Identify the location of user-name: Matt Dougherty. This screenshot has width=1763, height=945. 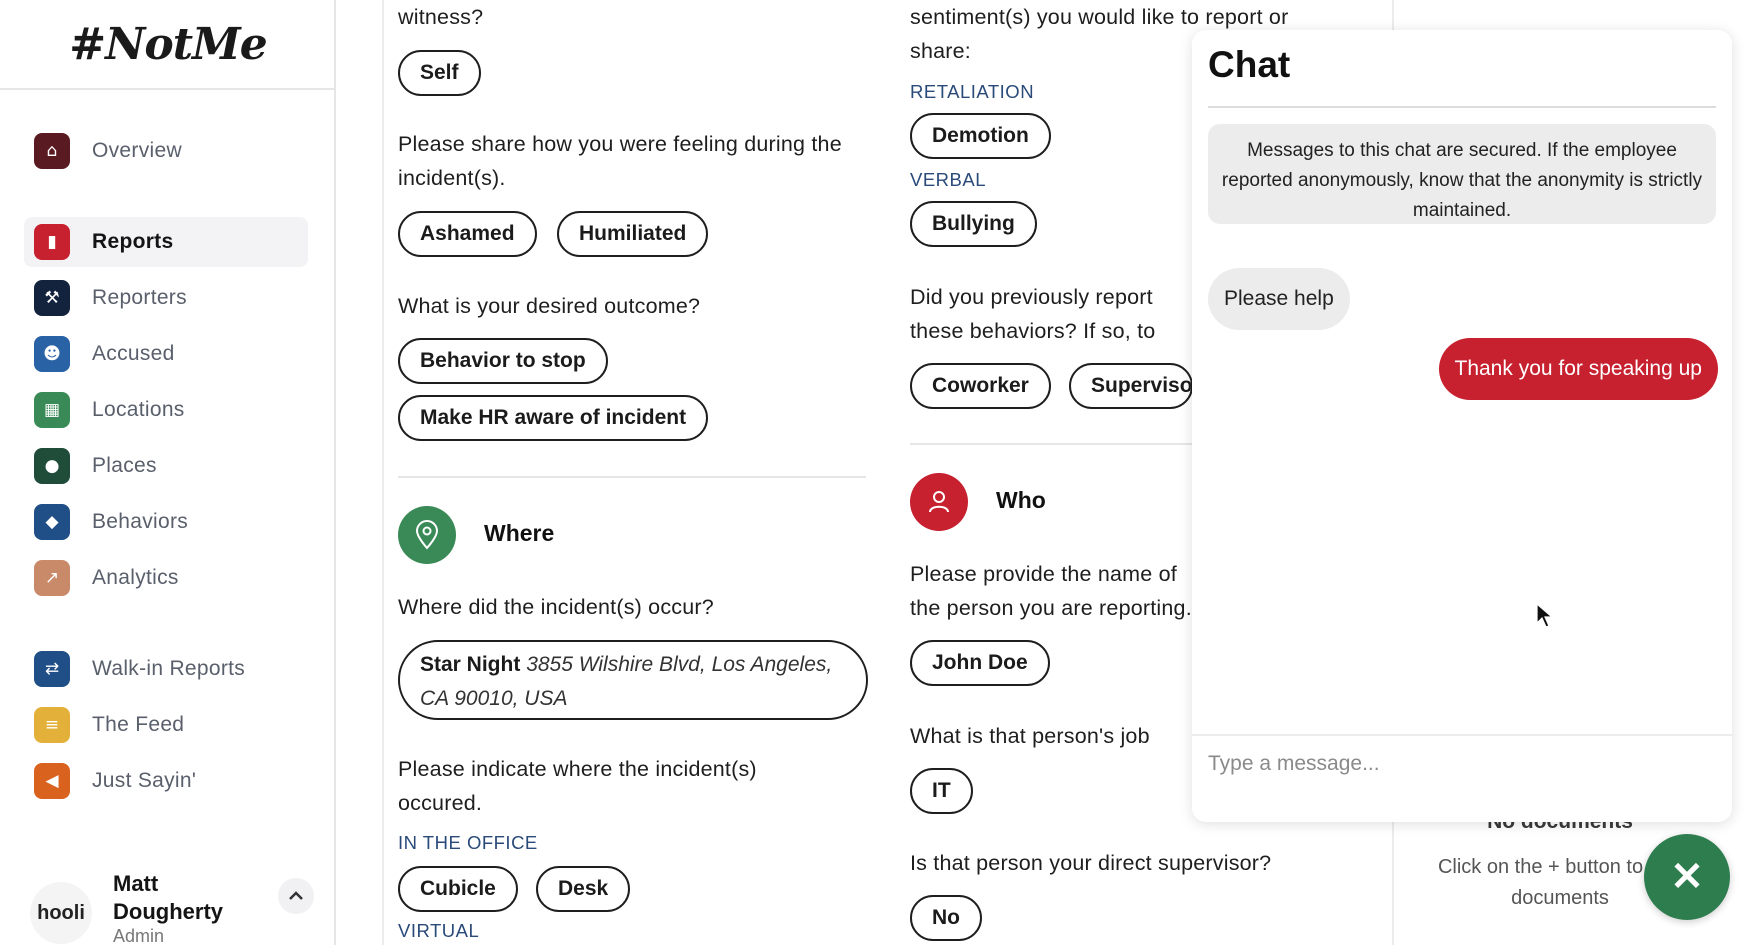
(168, 897).